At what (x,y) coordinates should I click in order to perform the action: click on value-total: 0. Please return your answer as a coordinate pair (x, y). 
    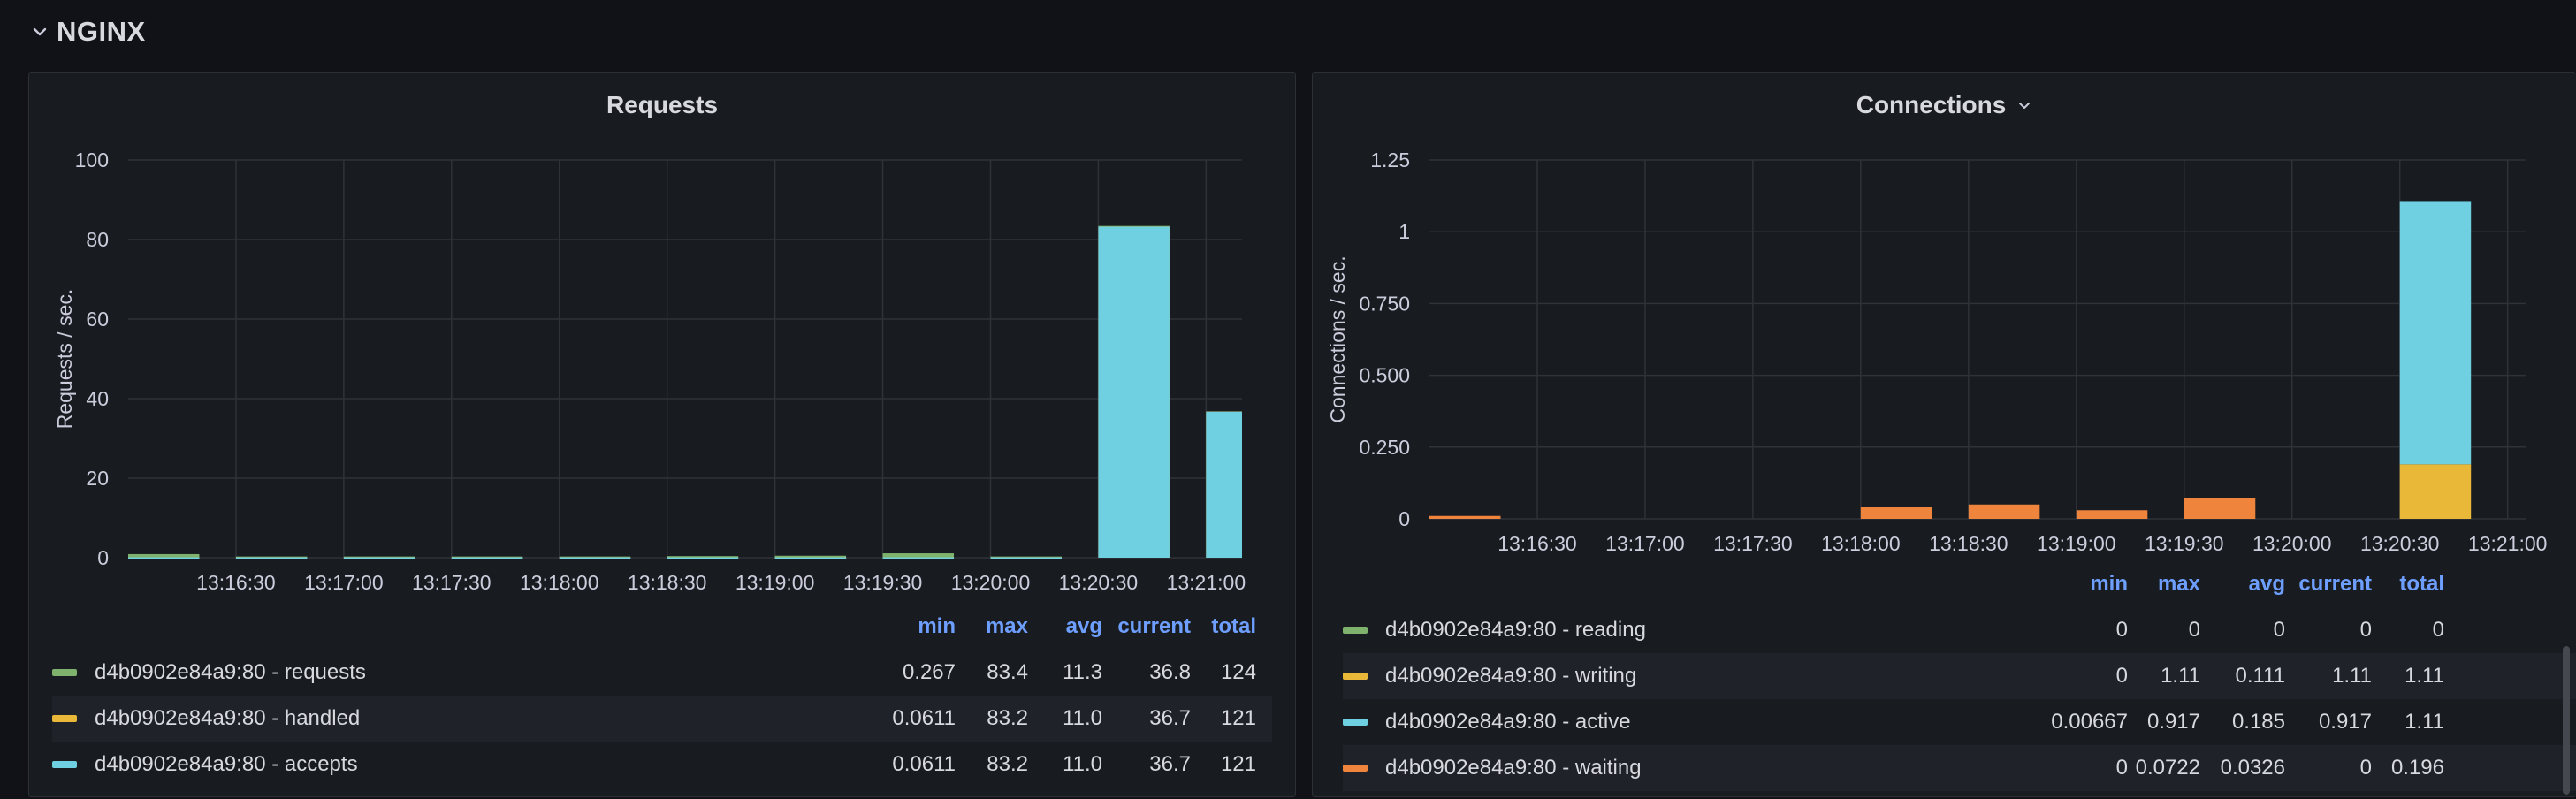
    Looking at the image, I should click on (2438, 630).